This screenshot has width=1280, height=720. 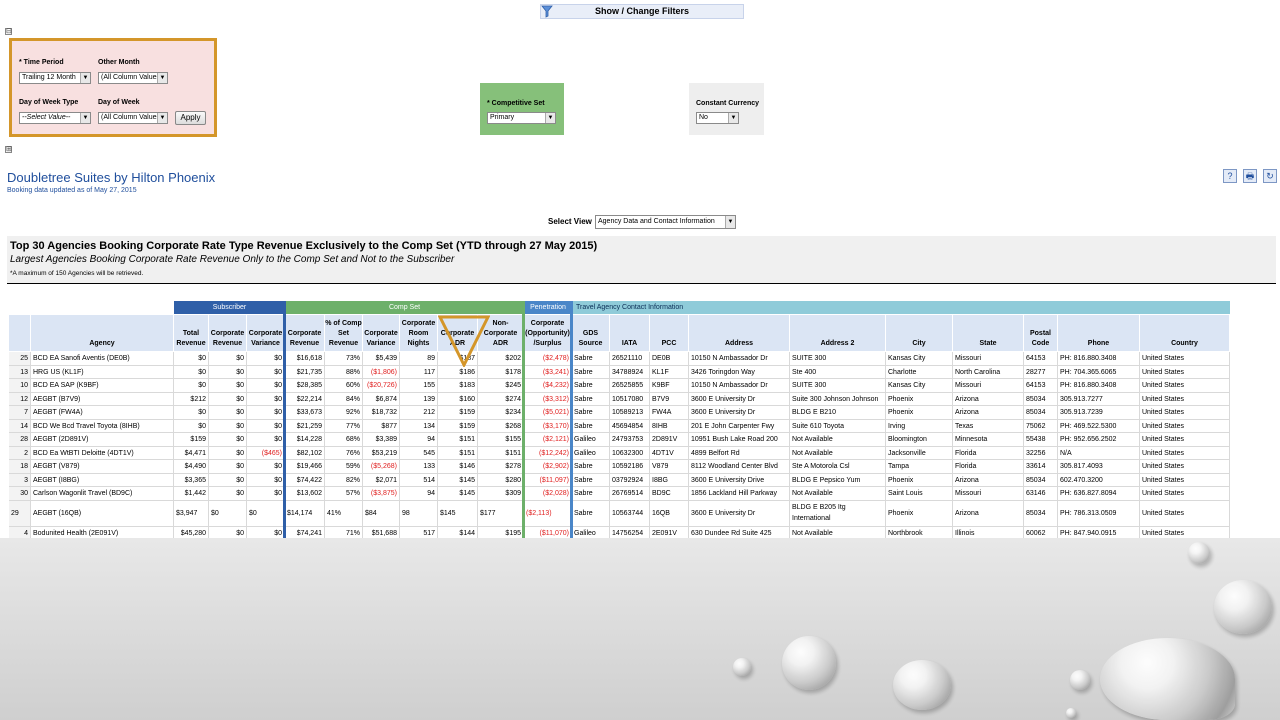 What do you see at coordinates (630, 372) in the screenshot?
I see `table-cell: 34788924` at bounding box center [630, 372].